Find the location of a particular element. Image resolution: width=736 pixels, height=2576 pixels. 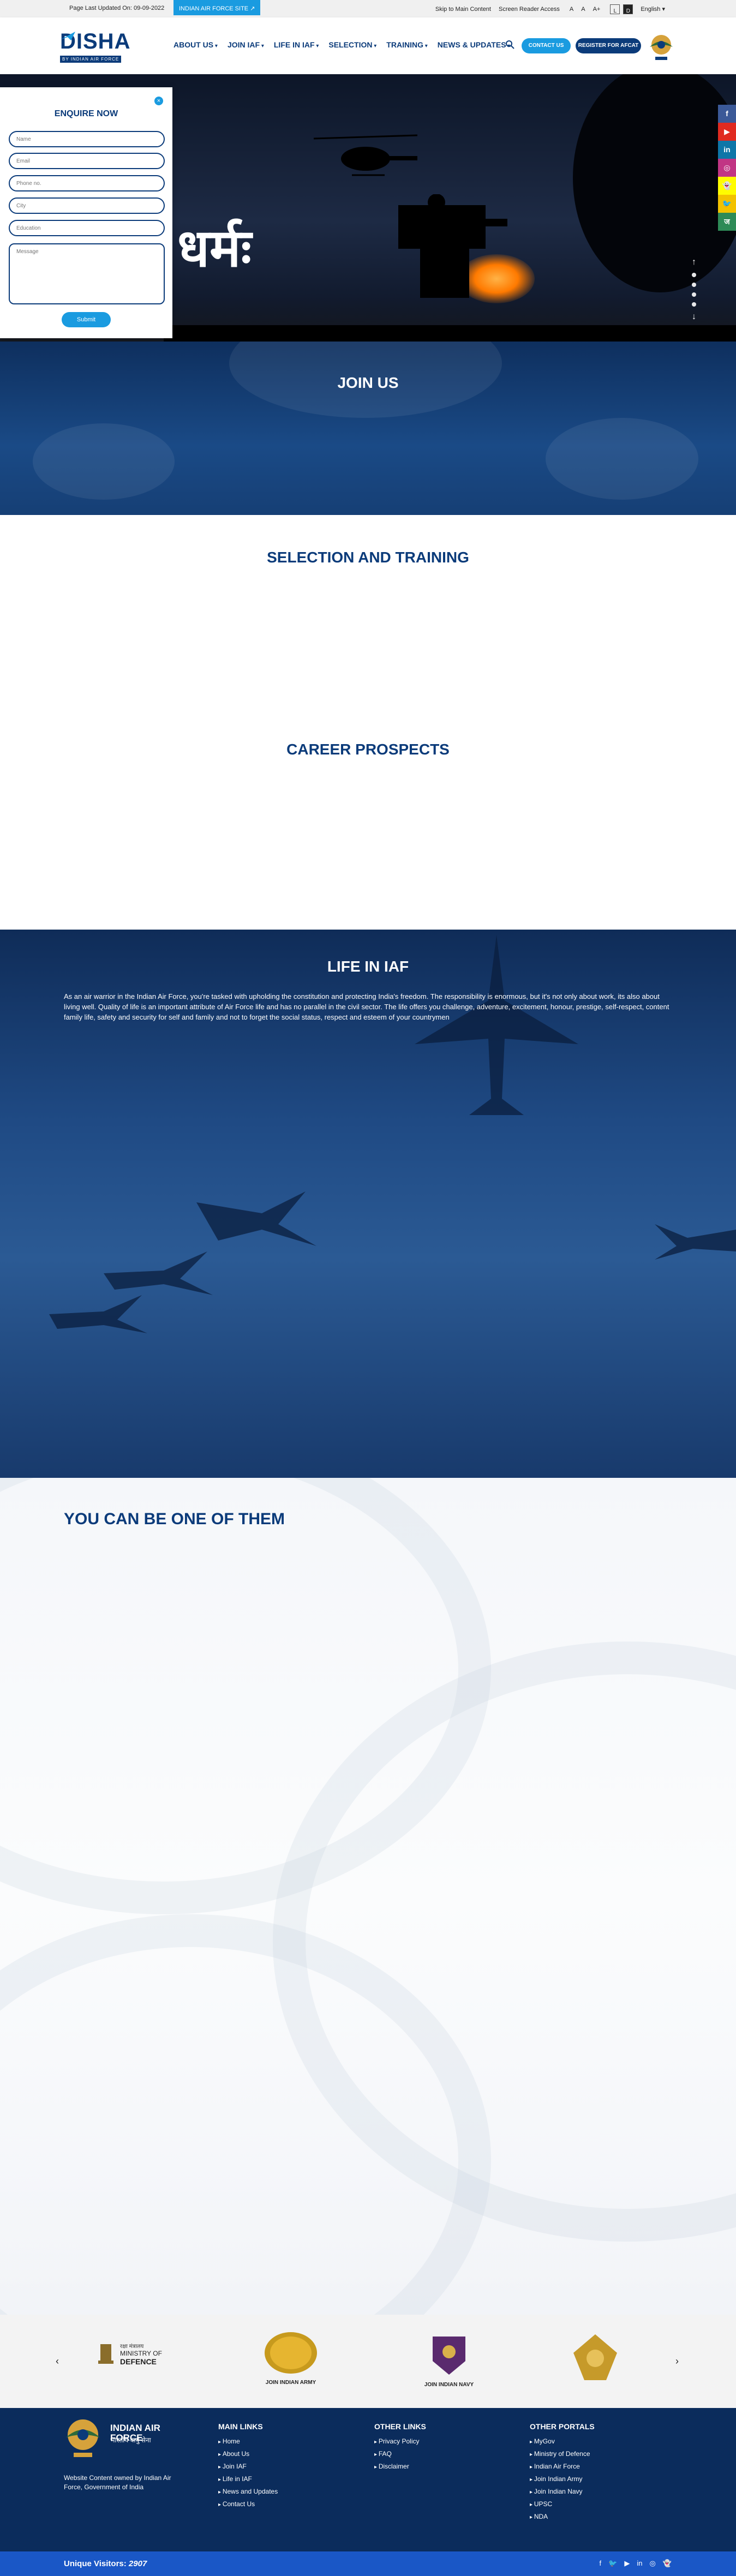

ashoka-emblem-icon is located at coordinates (105, 2354).